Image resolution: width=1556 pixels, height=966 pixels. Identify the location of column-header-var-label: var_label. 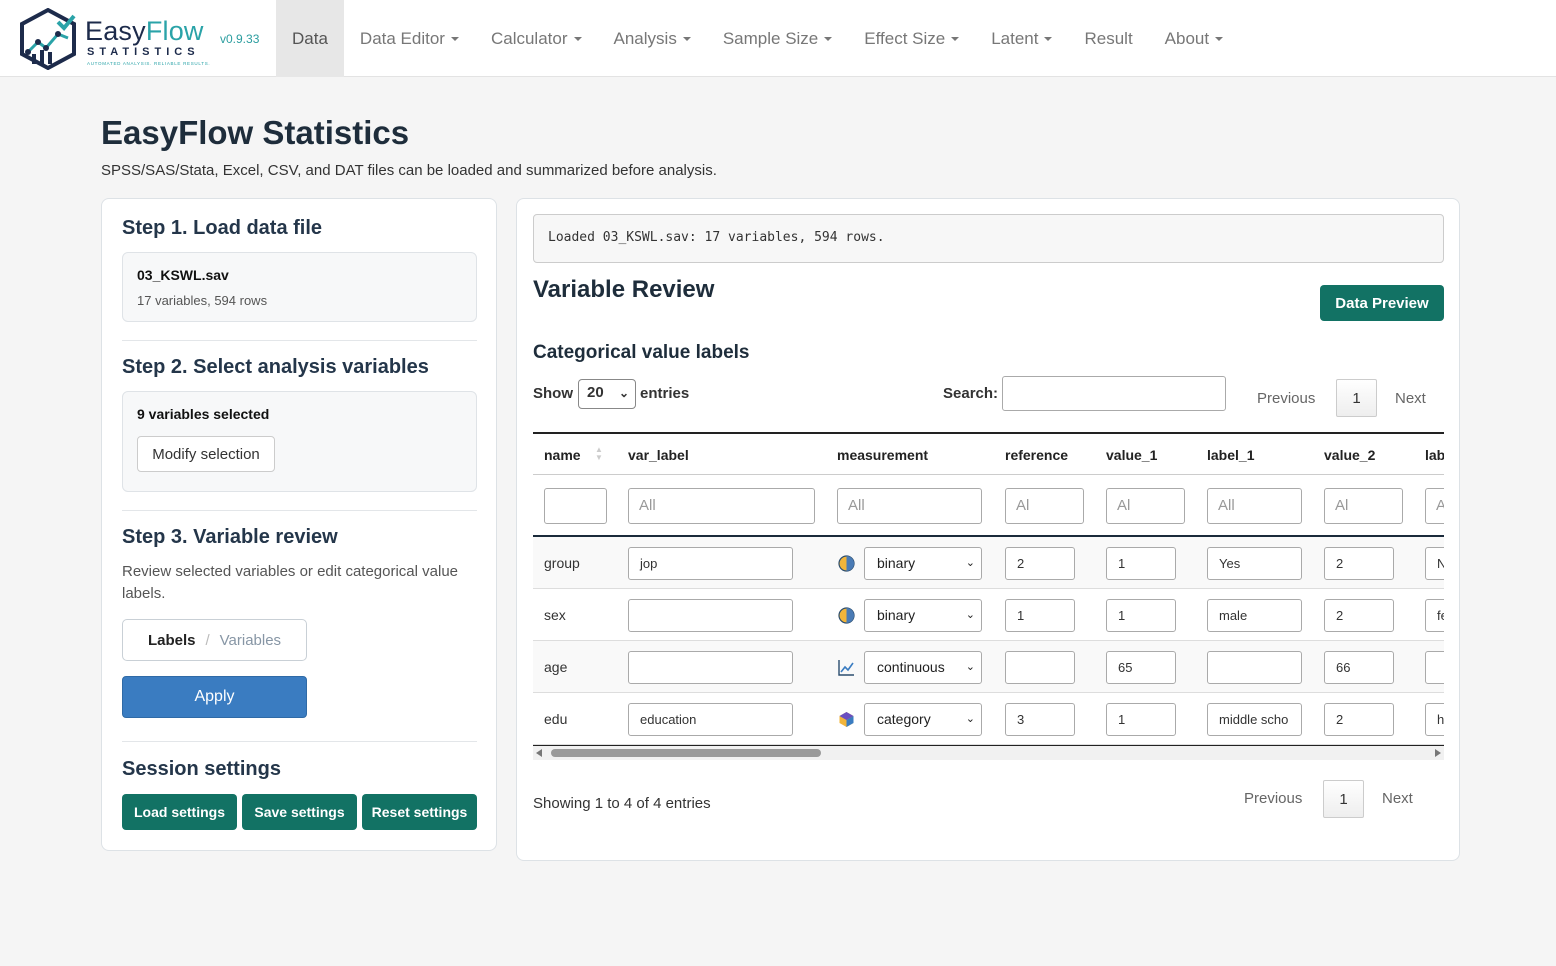
(658, 455).